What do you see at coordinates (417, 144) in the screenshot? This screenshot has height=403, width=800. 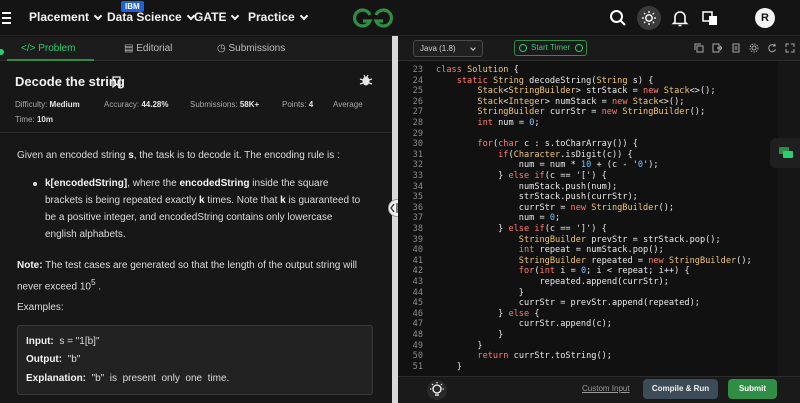 I see `line-number: 30` at bounding box center [417, 144].